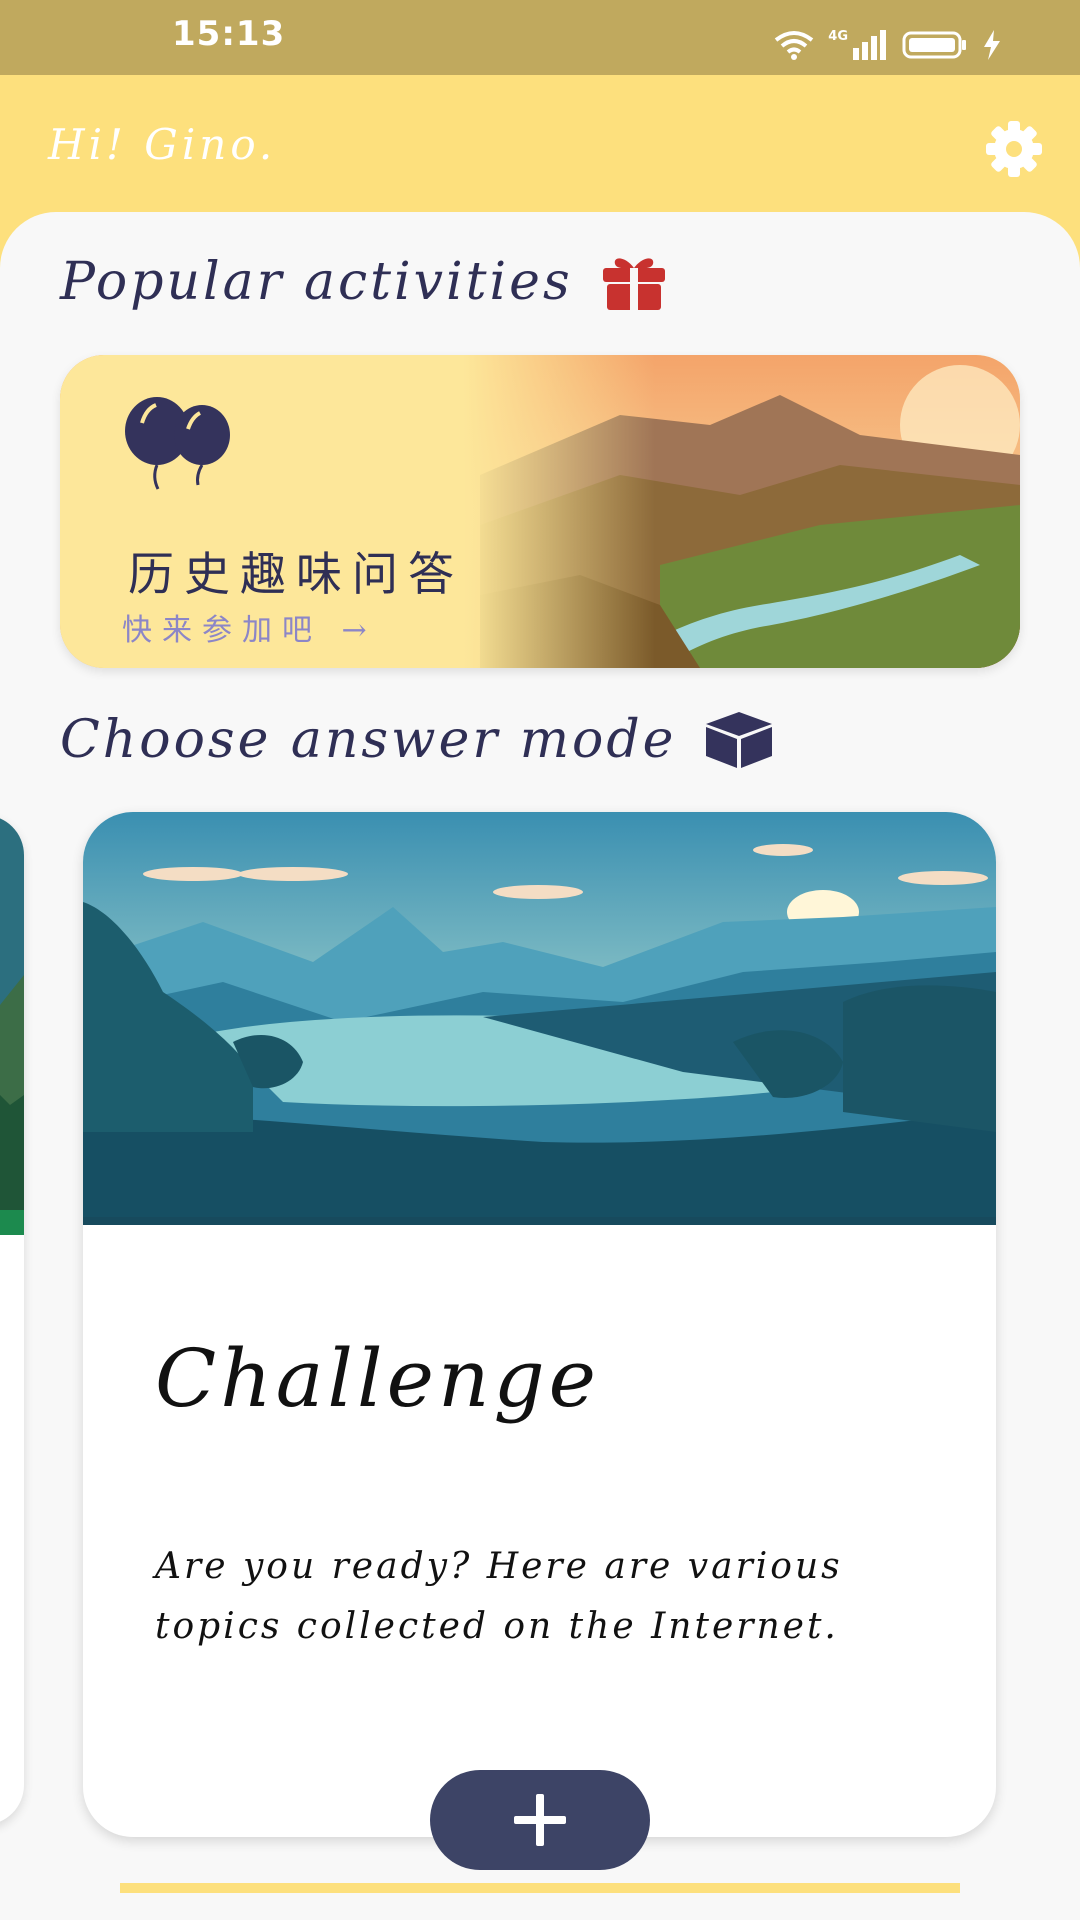 This screenshot has height=1920, width=1080. Describe the element at coordinates (739, 740) in the screenshot. I see `cube-icon` at that location.